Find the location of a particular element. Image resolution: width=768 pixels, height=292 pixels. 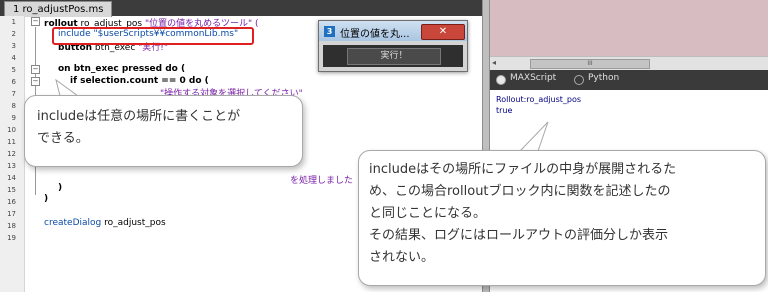

callout-2-tail is located at coordinates (533, 136).